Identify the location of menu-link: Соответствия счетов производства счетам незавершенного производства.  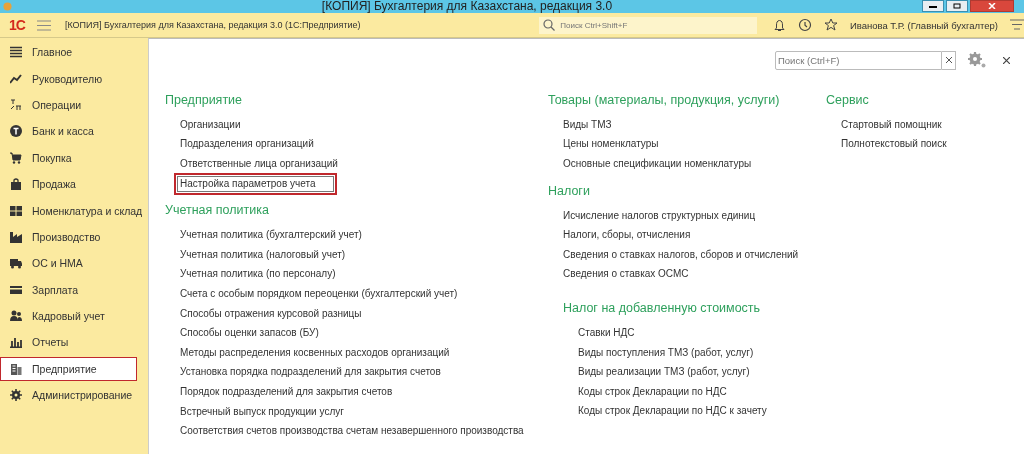
(360, 431).